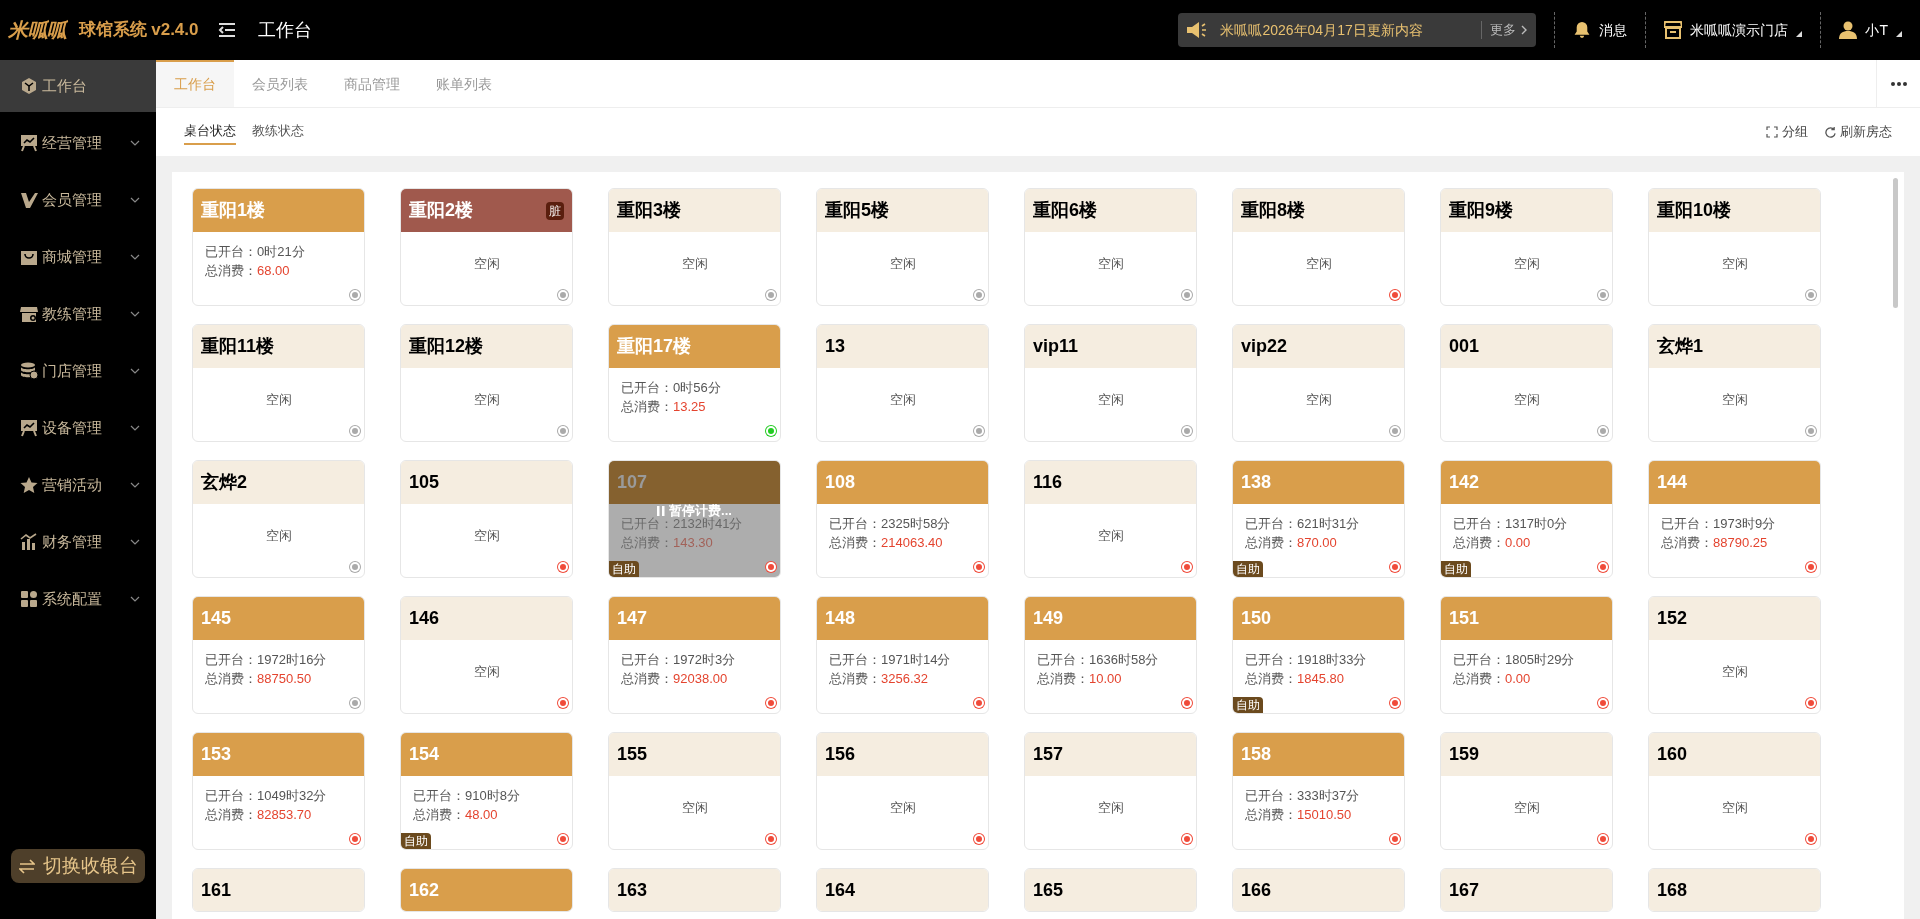  I want to click on table-card: 重阳11楼 空闲, so click(278, 383).